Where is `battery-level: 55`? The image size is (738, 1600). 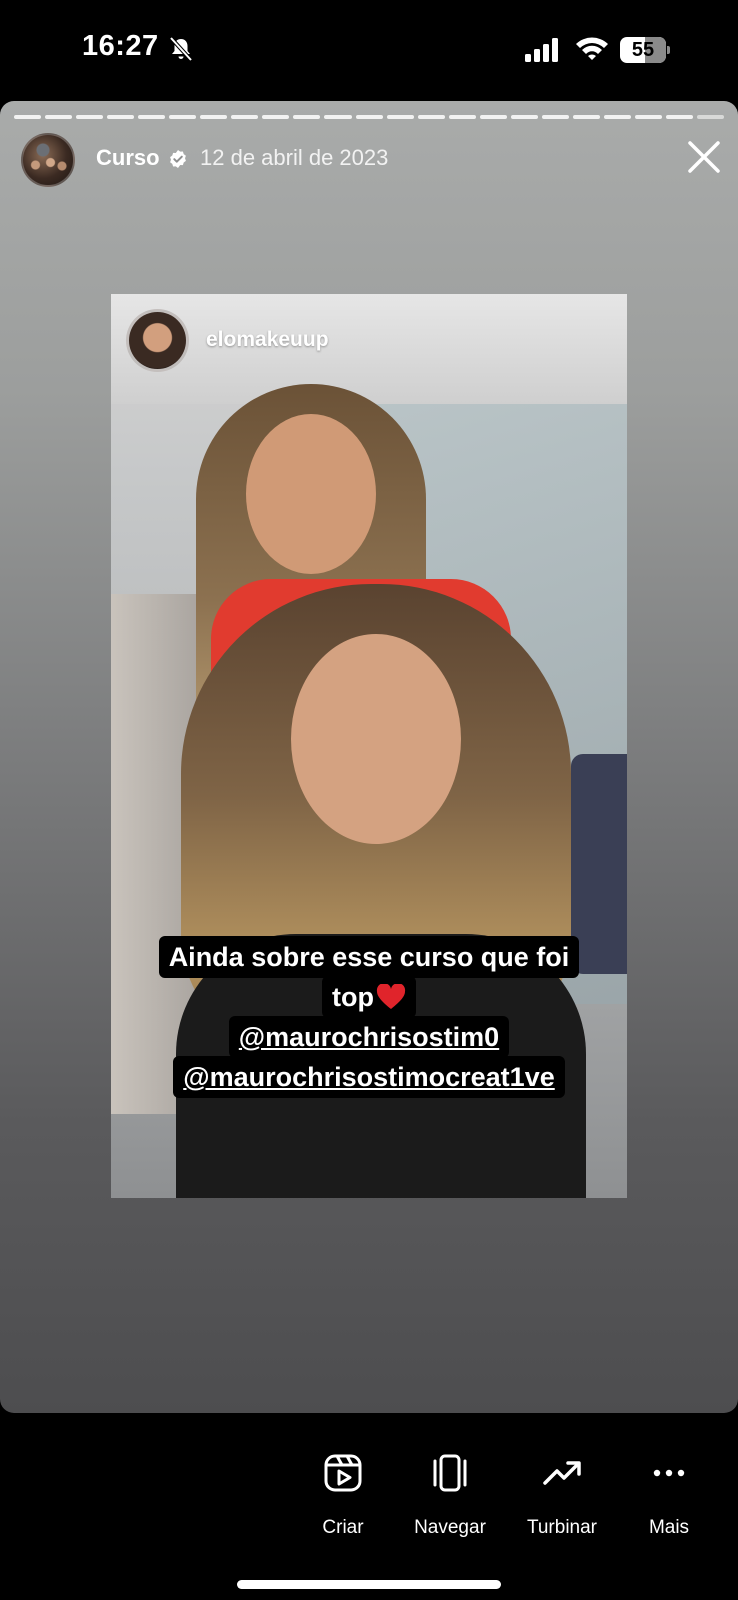 battery-level: 55 is located at coordinates (643, 50).